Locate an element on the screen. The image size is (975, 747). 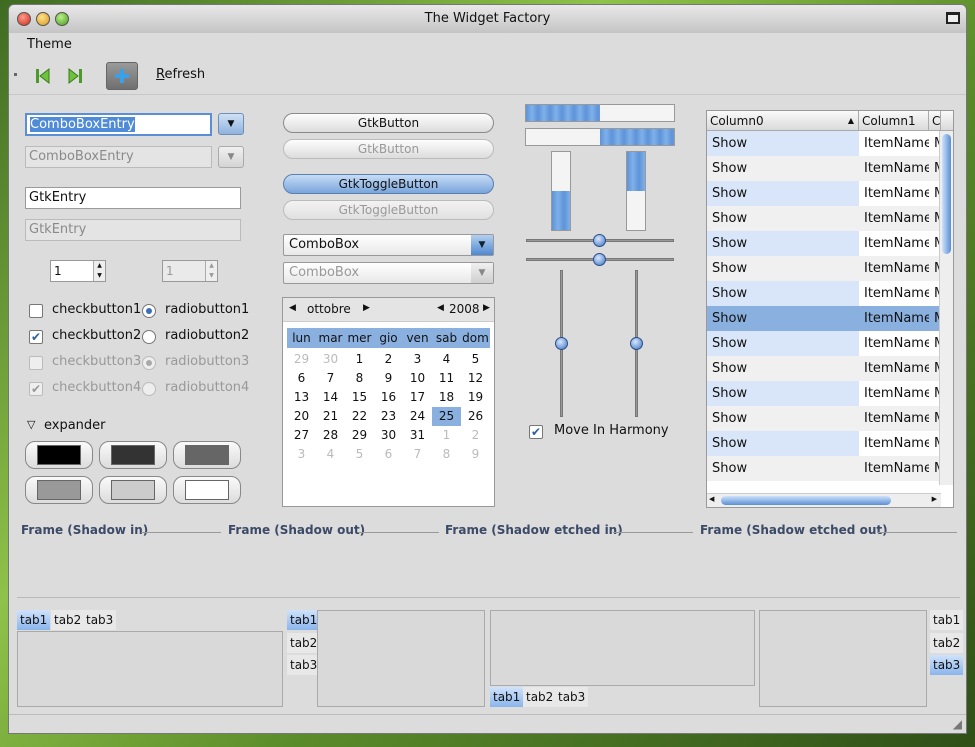
tree-vscroll-thumb is located at coordinates (946, 194).